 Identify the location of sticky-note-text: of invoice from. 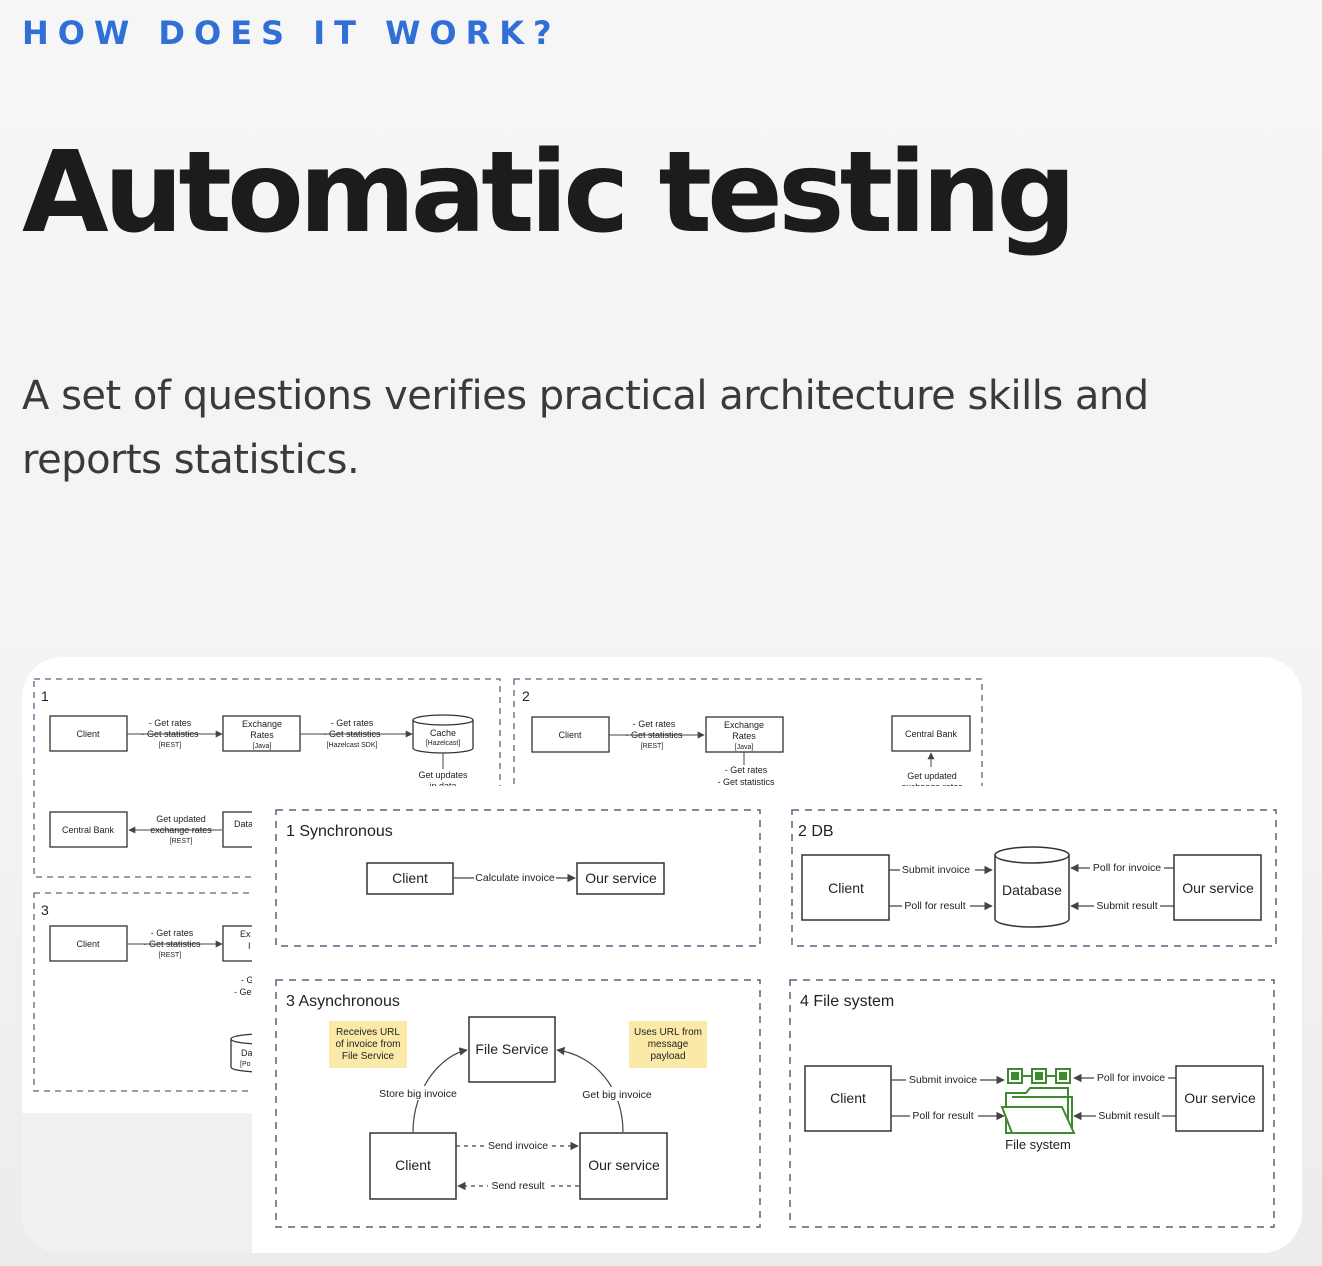
(367, 1044).